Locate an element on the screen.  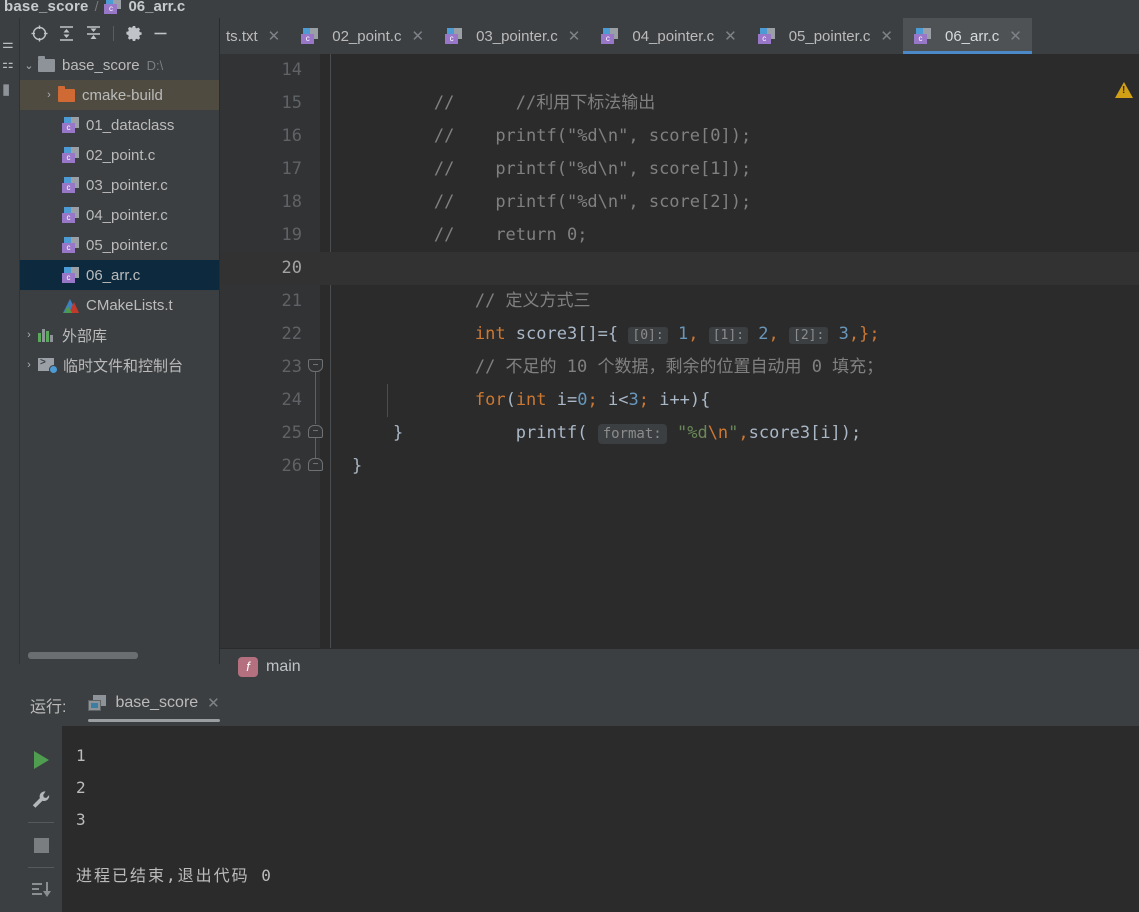
breadcrumb-project: base_score is located at coordinates (46, 7).